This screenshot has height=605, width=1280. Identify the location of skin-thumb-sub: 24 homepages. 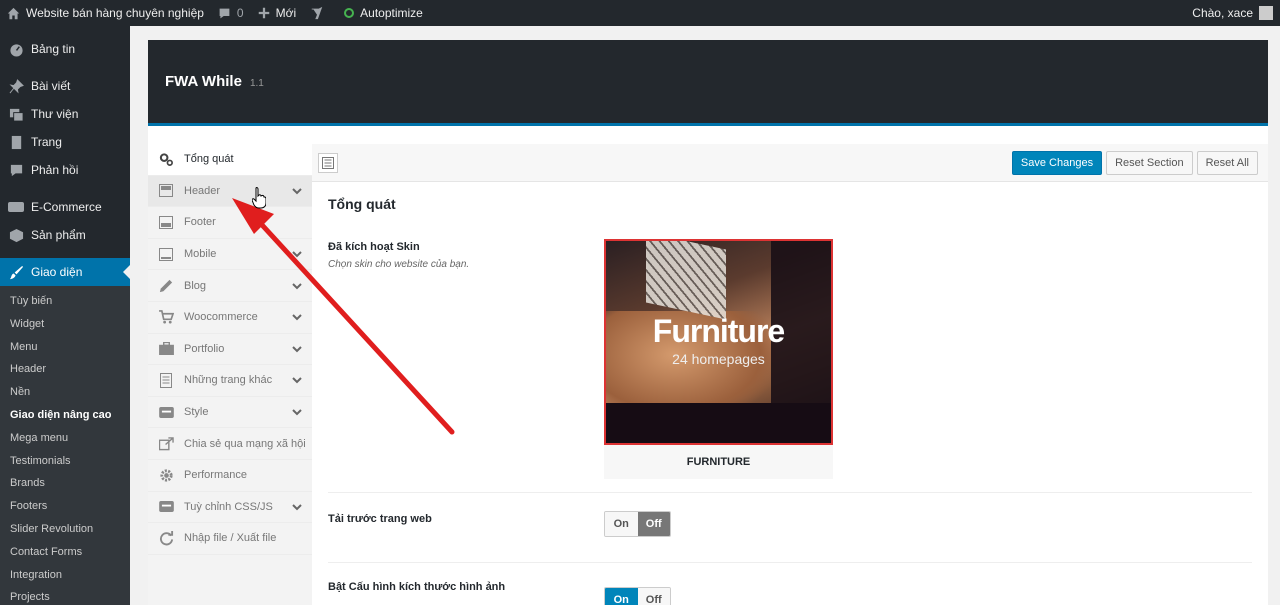
(718, 359).